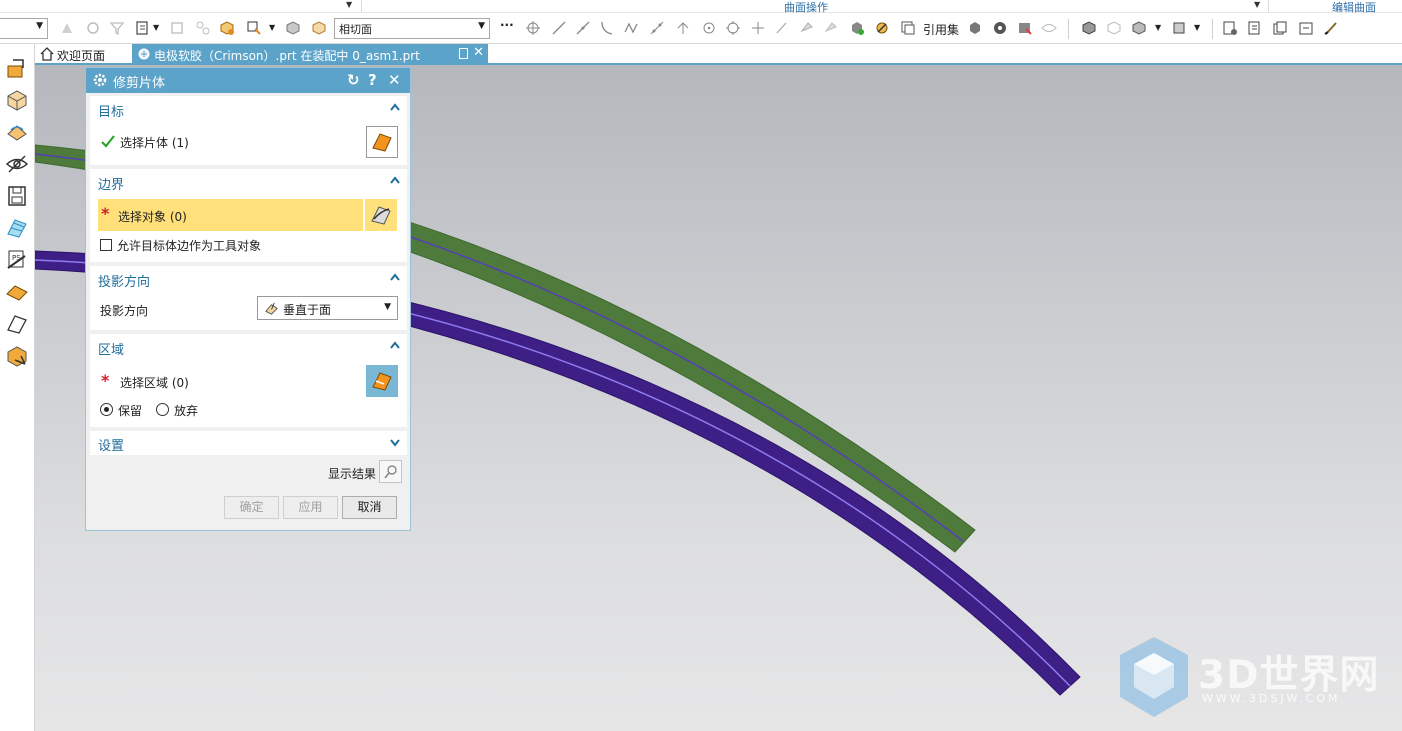  What do you see at coordinates (154, 142) in the screenshot?
I see `select-sheet-label: 选择片体 (1)` at bounding box center [154, 142].